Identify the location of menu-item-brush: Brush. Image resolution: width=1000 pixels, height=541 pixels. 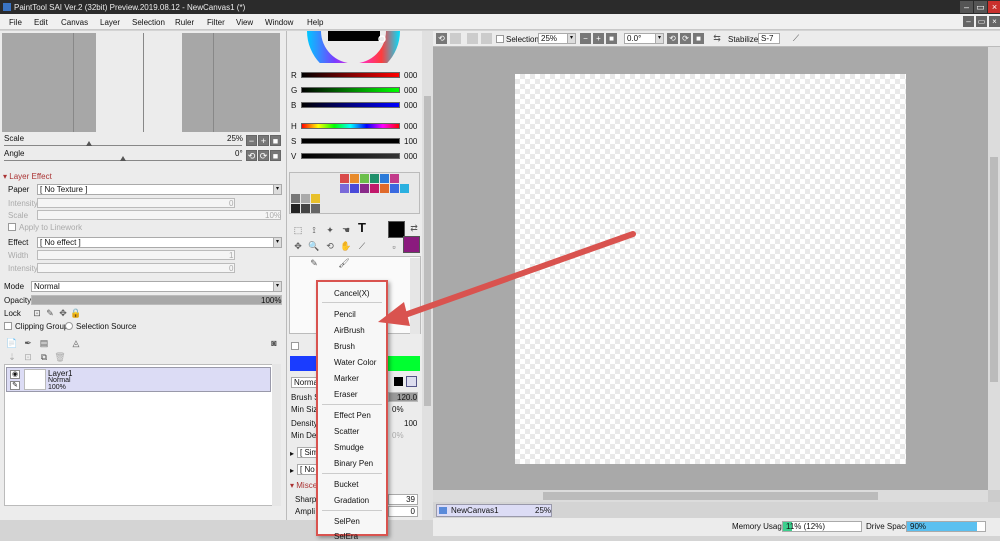
(344, 346).